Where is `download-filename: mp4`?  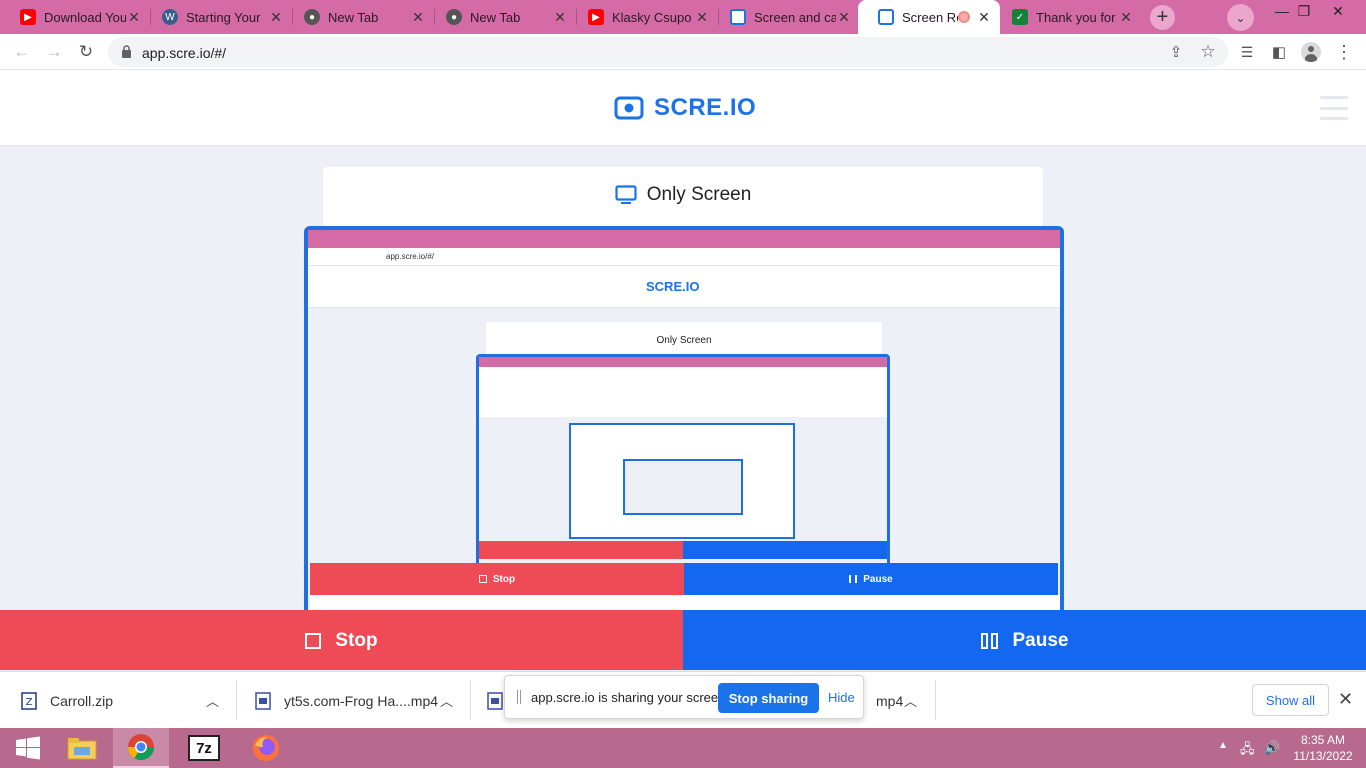 download-filename: mp4 is located at coordinates (890, 700).